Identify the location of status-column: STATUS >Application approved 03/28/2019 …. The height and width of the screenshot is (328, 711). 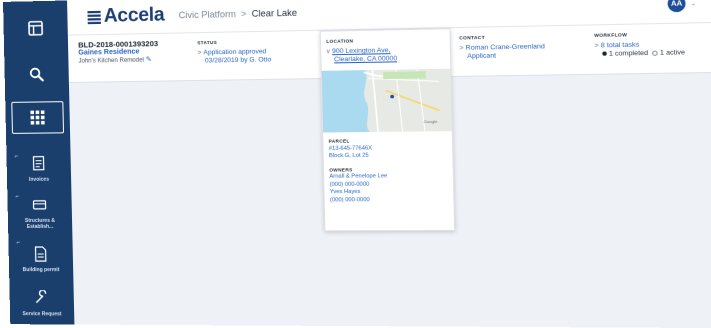
(234, 52).